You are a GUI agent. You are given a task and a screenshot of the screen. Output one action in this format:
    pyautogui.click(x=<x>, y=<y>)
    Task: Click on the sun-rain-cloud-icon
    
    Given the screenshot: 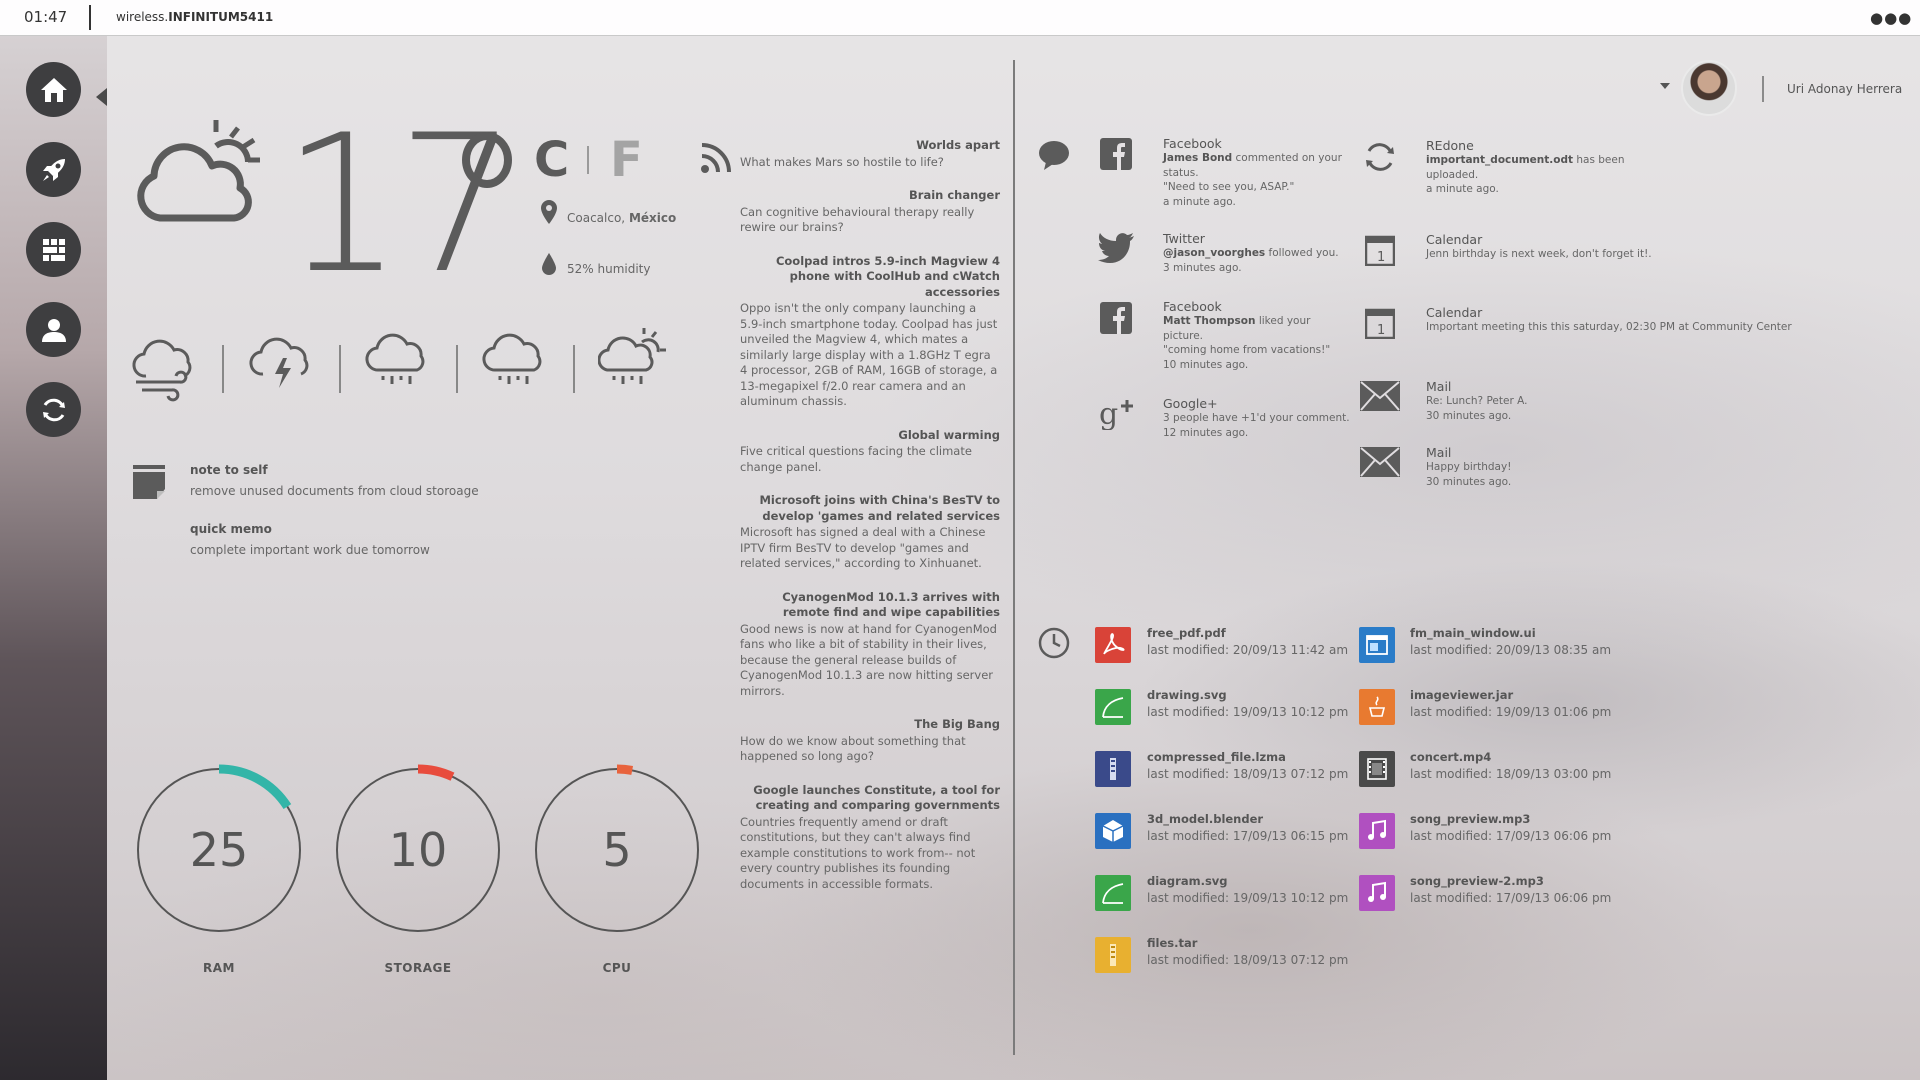 What is the action you would take?
    pyautogui.click(x=632, y=356)
    